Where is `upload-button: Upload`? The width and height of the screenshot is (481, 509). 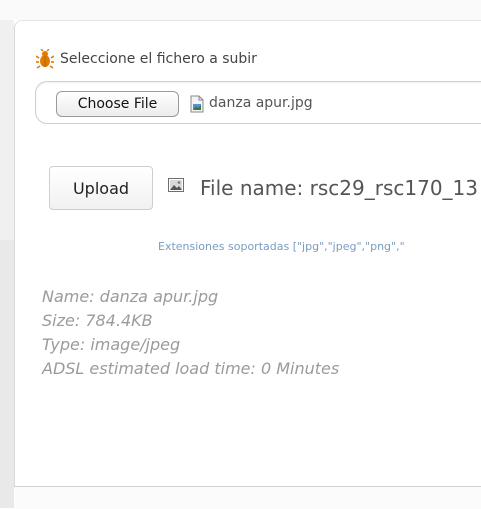 upload-button: Upload is located at coordinates (101, 188).